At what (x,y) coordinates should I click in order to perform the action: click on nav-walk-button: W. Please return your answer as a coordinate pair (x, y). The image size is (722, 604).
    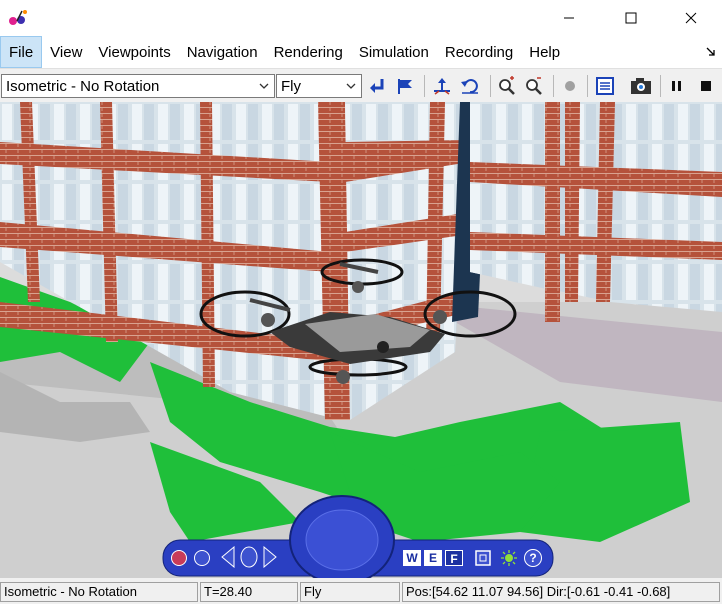
    Looking at the image, I should click on (412, 558).